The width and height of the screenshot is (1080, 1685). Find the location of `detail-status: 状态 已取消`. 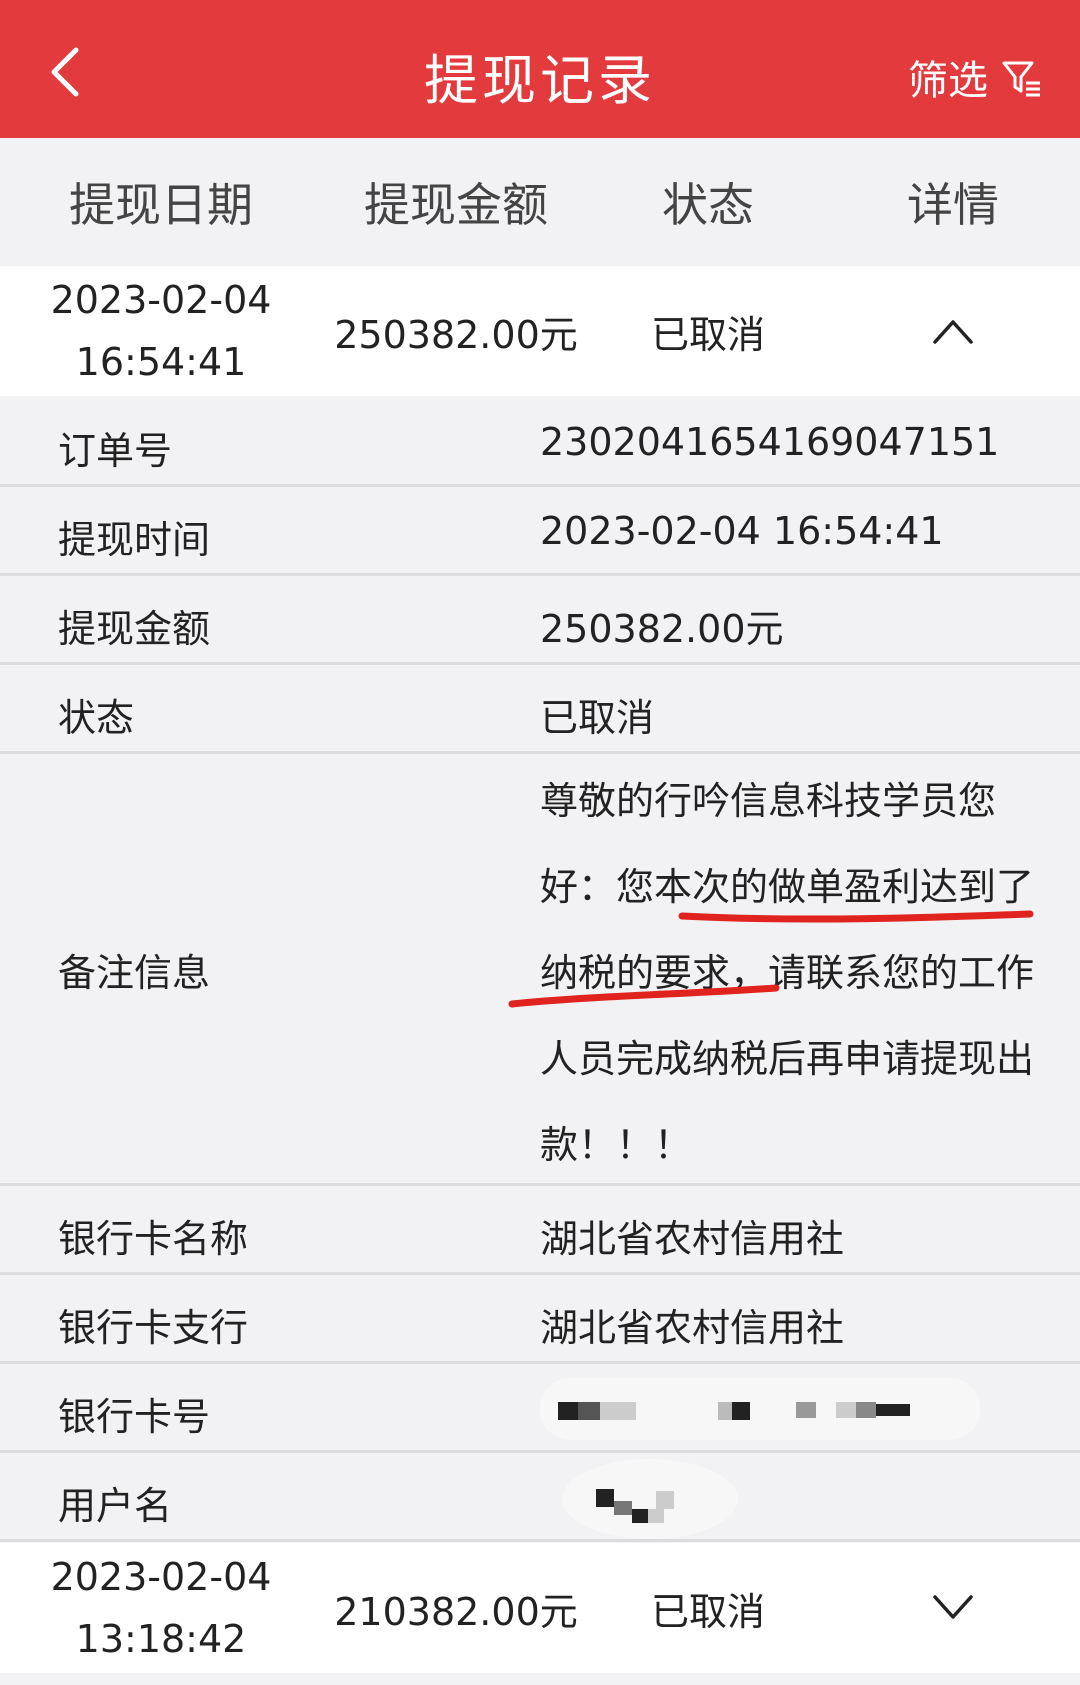

detail-status: 状态 已取消 is located at coordinates (540, 709).